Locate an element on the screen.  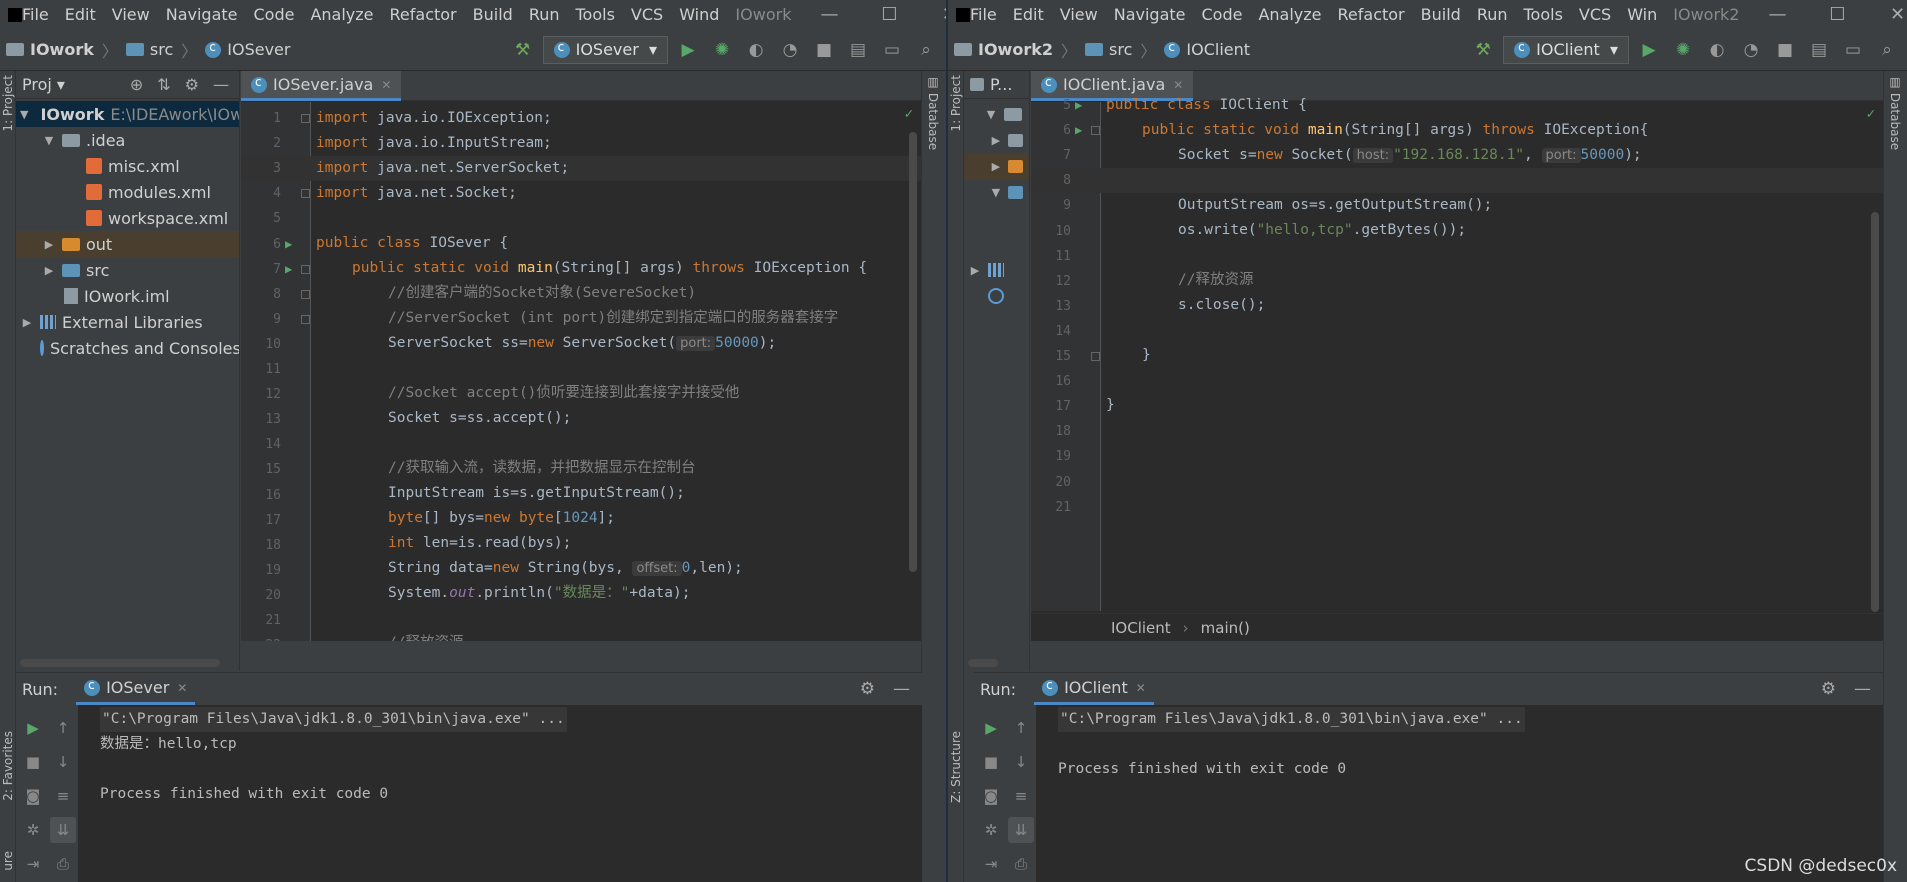
breadcrumb-file: IOClient is located at coordinates (1207, 49).